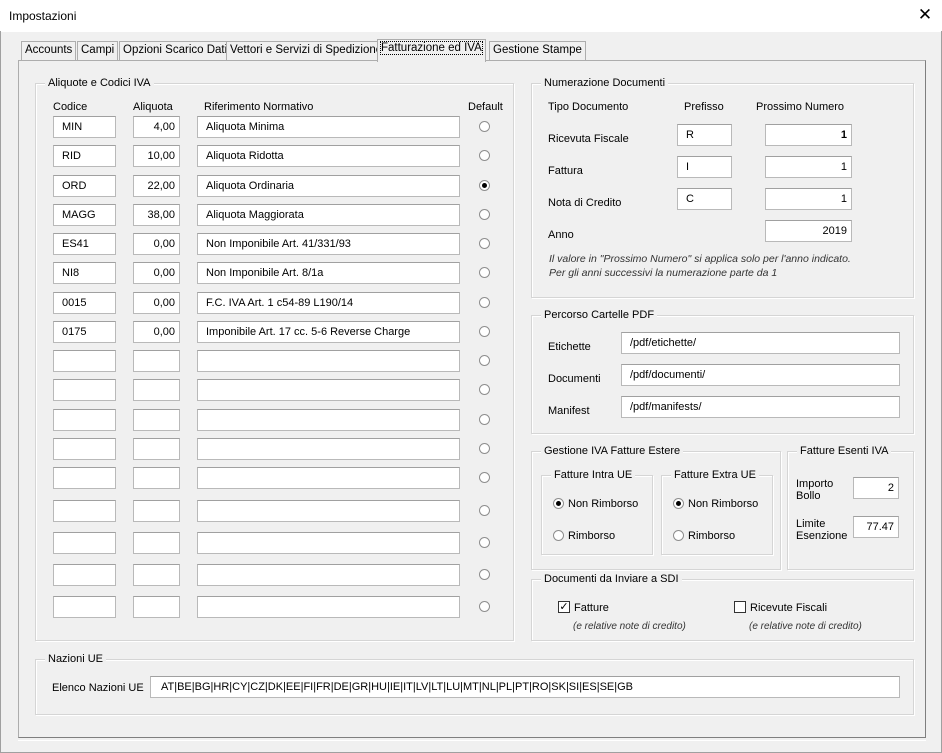  Describe the element at coordinates (84, 186) in the screenshot. I see `codice-input: ORD` at that location.